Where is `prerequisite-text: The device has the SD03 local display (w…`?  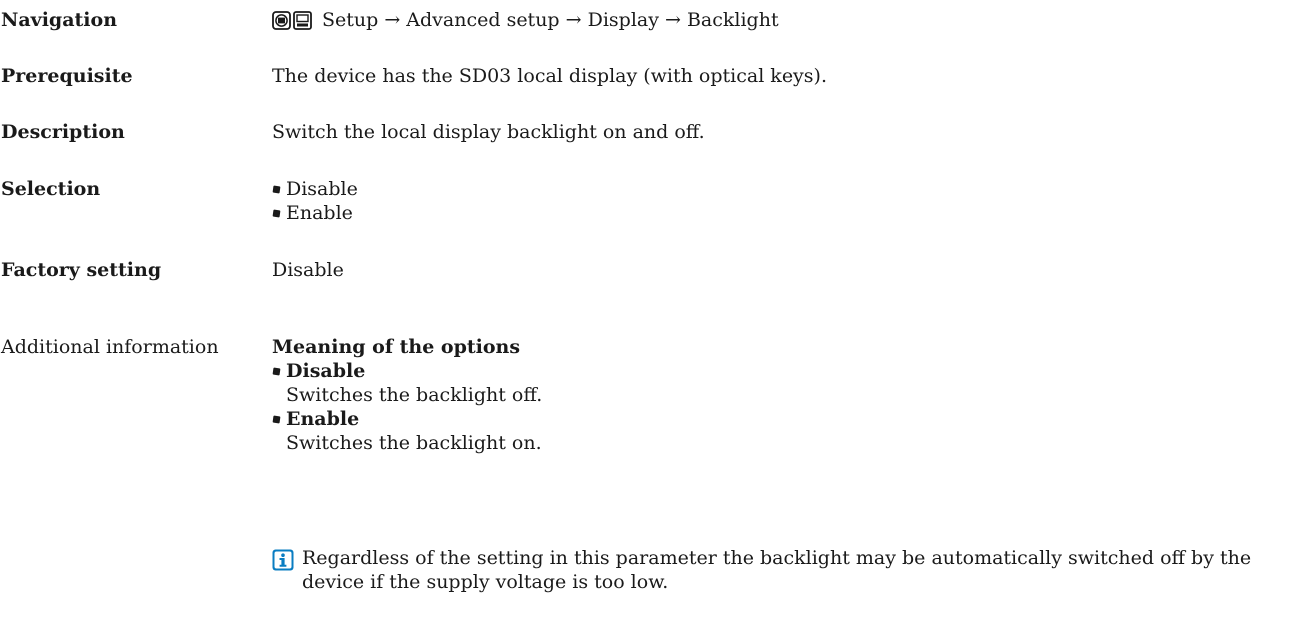
prerequisite-text: The device has the SD03 local display (w… is located at coordinates (549, 76).